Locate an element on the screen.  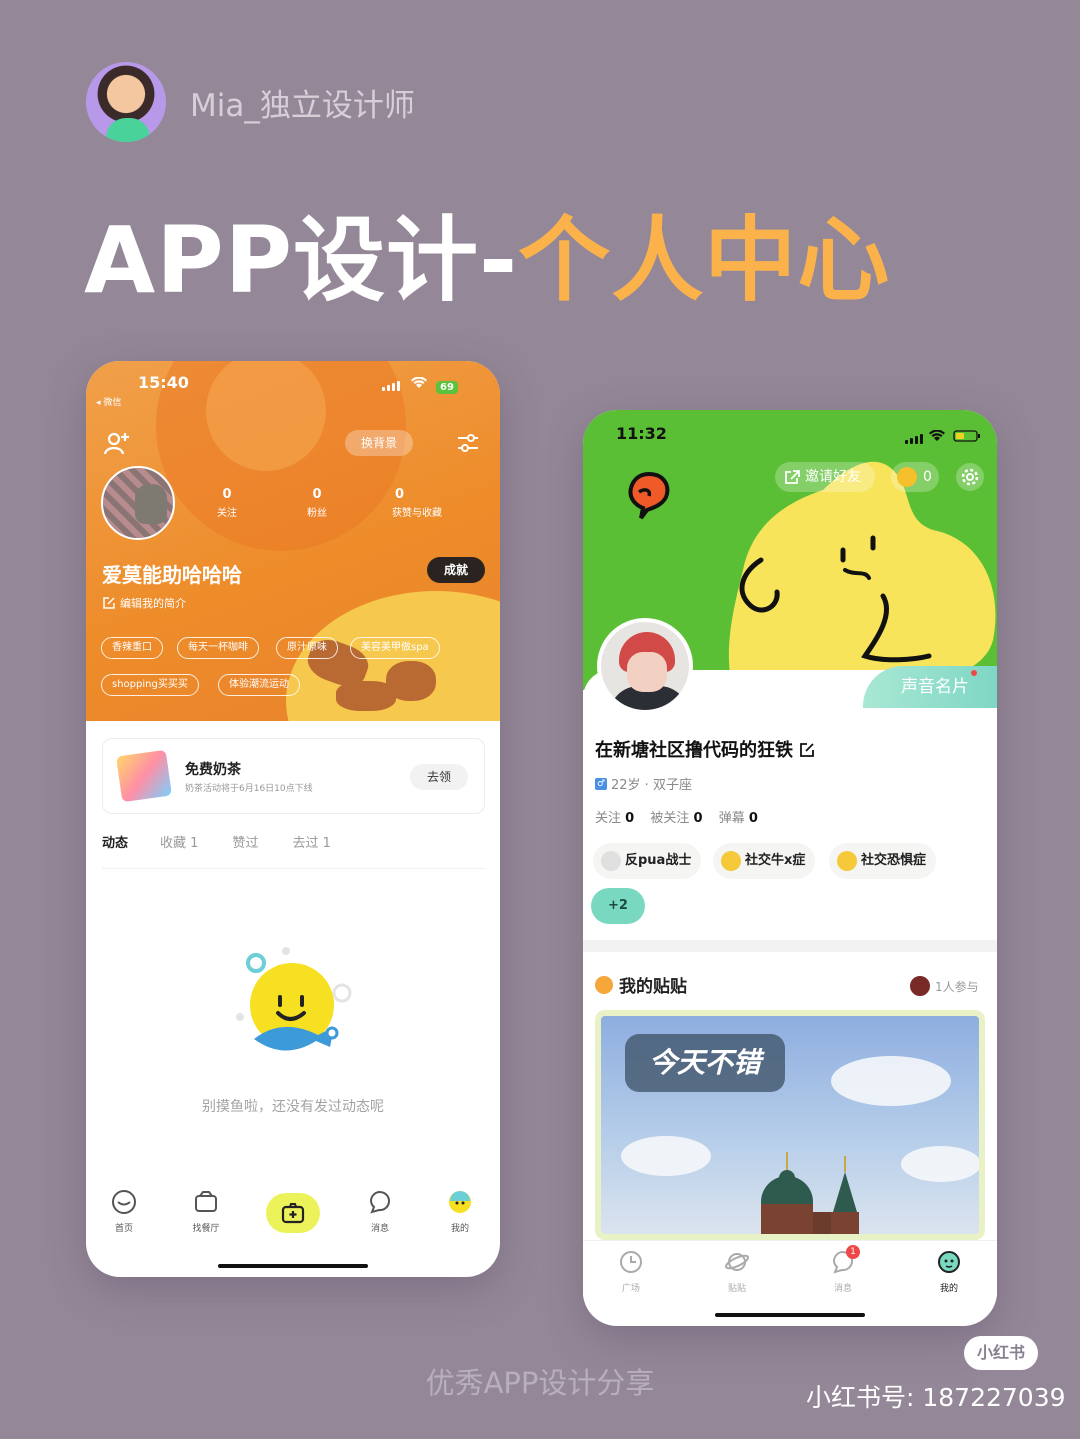
danmaku-value: 0 is located at coordinates (753, 818).